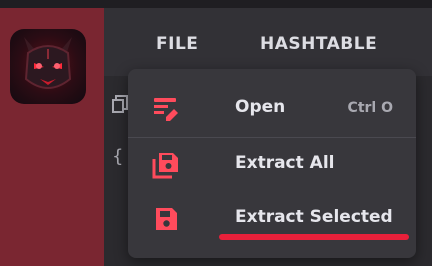  Describe the element at coordinates (166, 165) in the screenshot. I see `save-multiple-icon` at that location.